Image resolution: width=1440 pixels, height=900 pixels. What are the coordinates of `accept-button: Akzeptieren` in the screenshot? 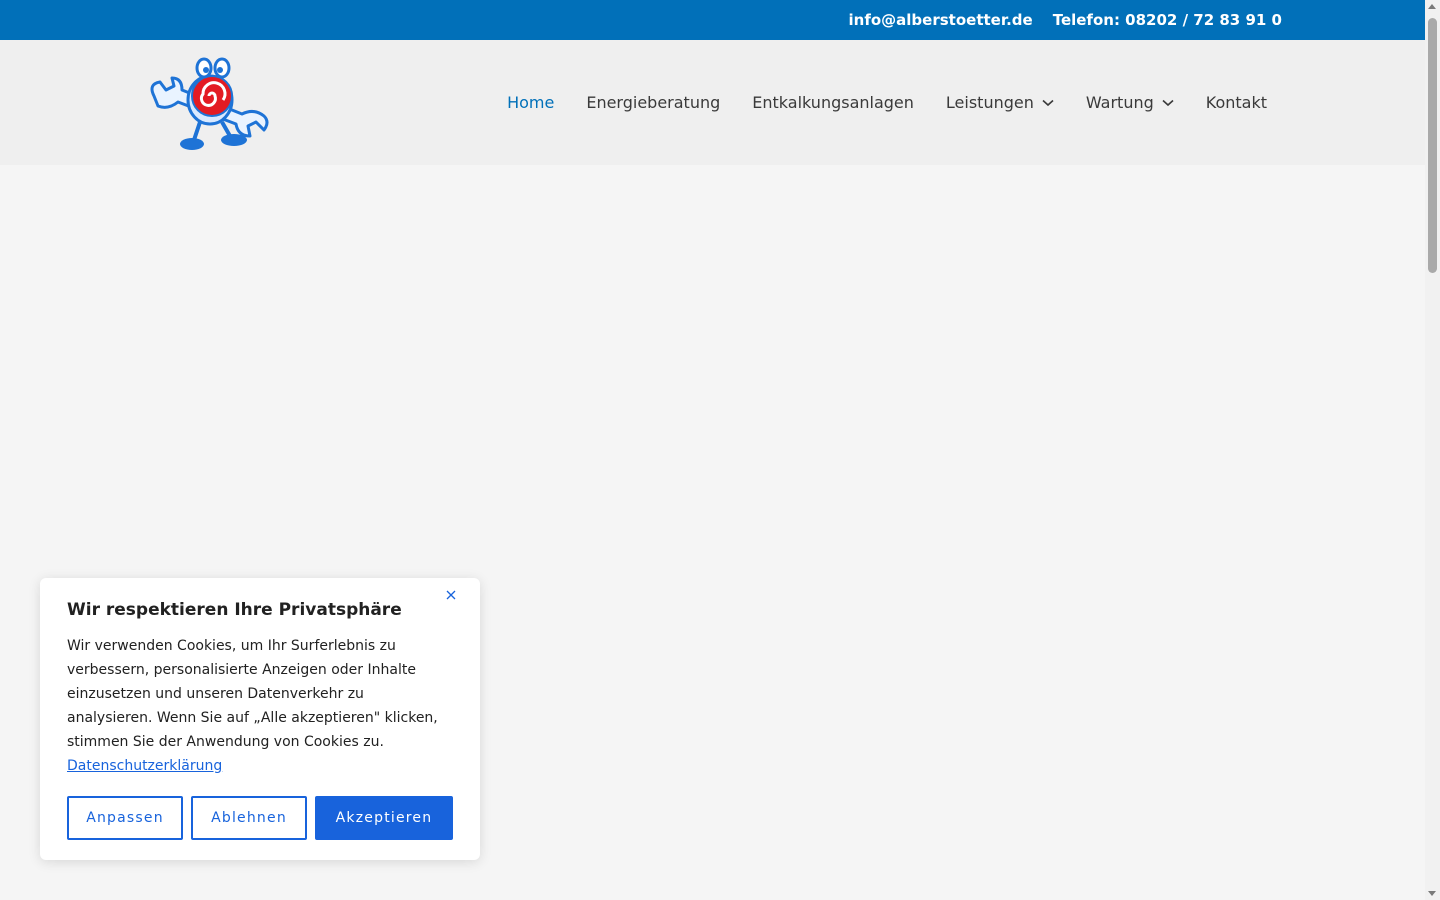 It's located at (384, 818).